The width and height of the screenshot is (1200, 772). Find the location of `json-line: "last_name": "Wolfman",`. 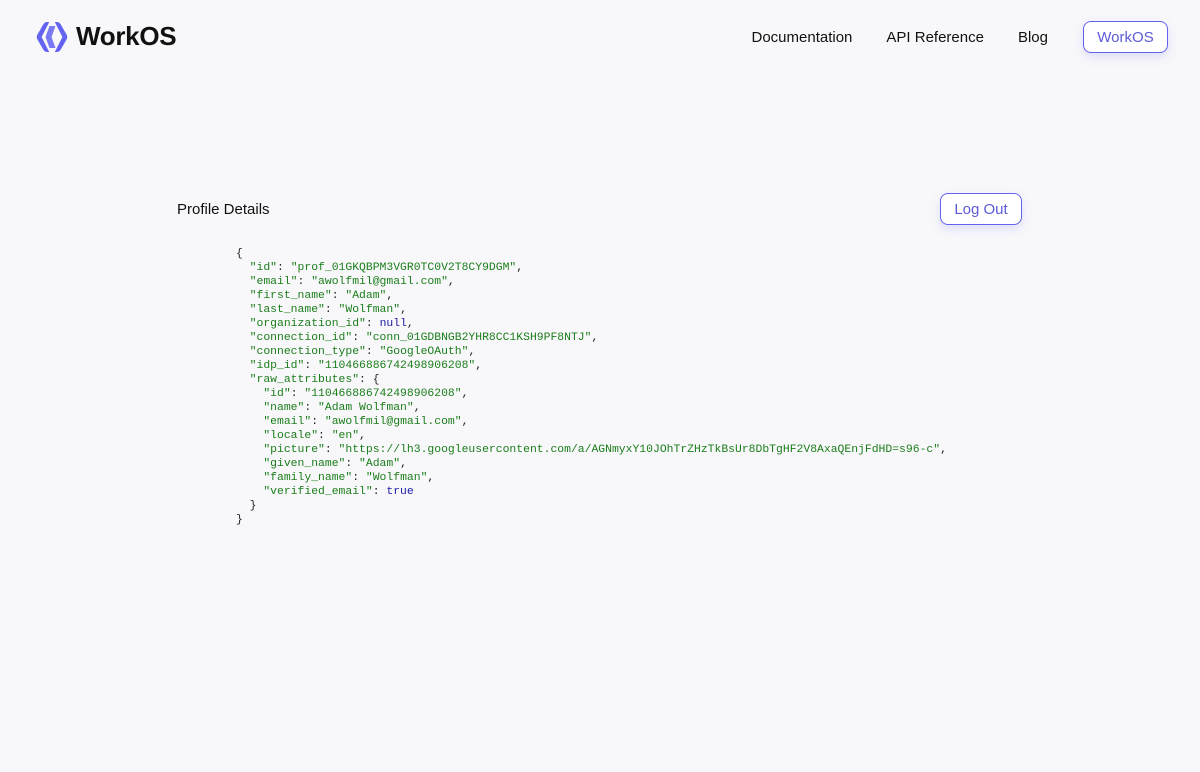

json-line: "last_name": "Wolfman", is located at coordinates (591, 310).